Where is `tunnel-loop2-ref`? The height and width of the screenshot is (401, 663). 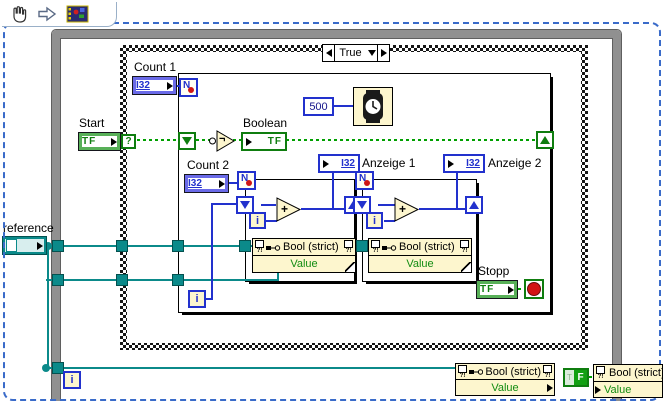
tunnel-loop2-ref is located at coordinates (362, 246).